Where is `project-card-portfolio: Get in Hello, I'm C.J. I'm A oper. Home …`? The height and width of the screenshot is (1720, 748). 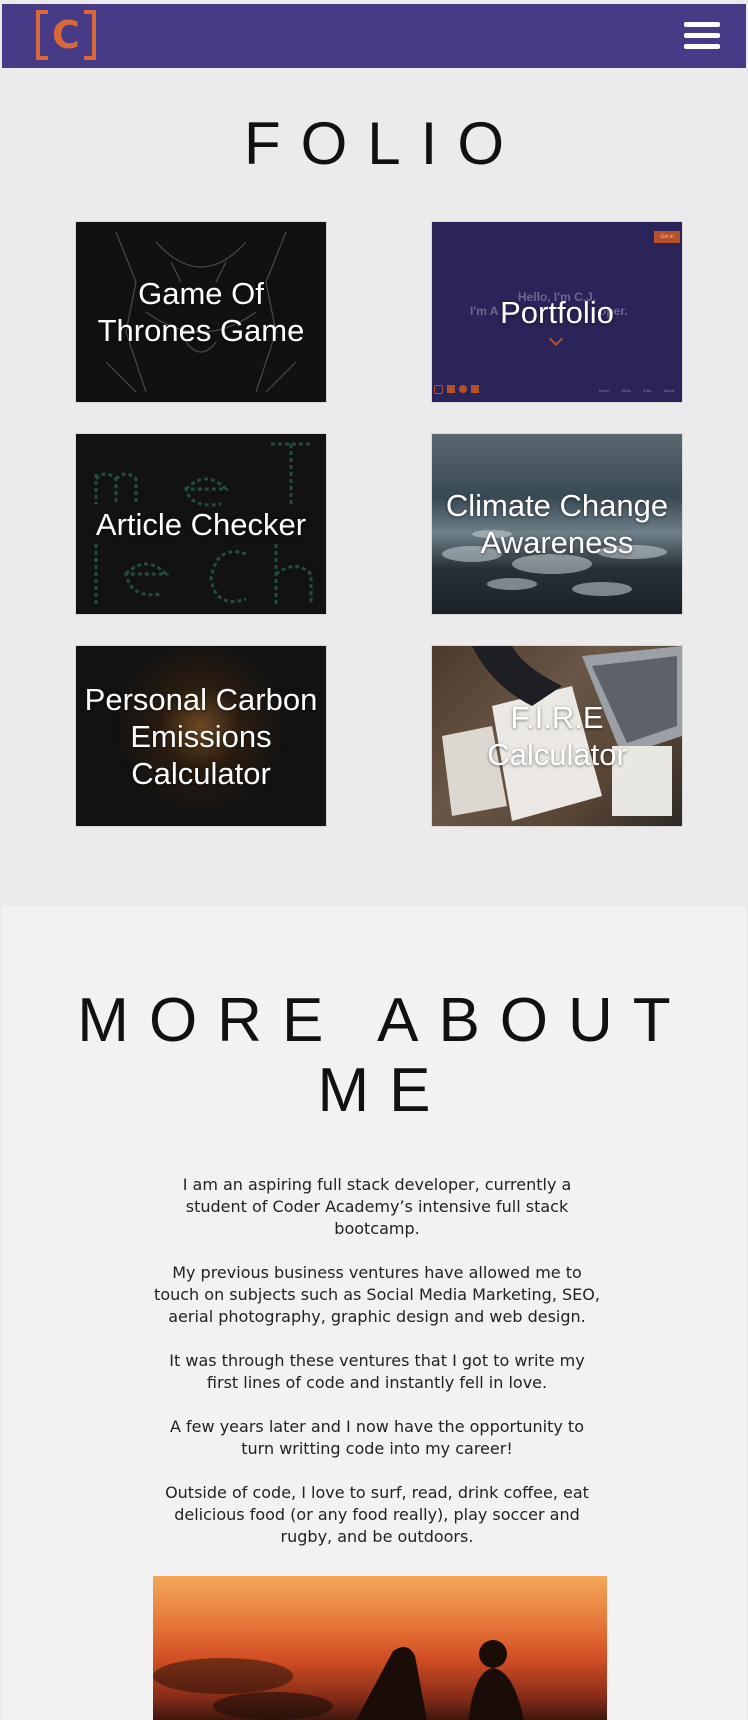 project-card-portfolio: Get in Hello, I'm C.J. I'm A oper. Home … is located at coordinates (557, 312).